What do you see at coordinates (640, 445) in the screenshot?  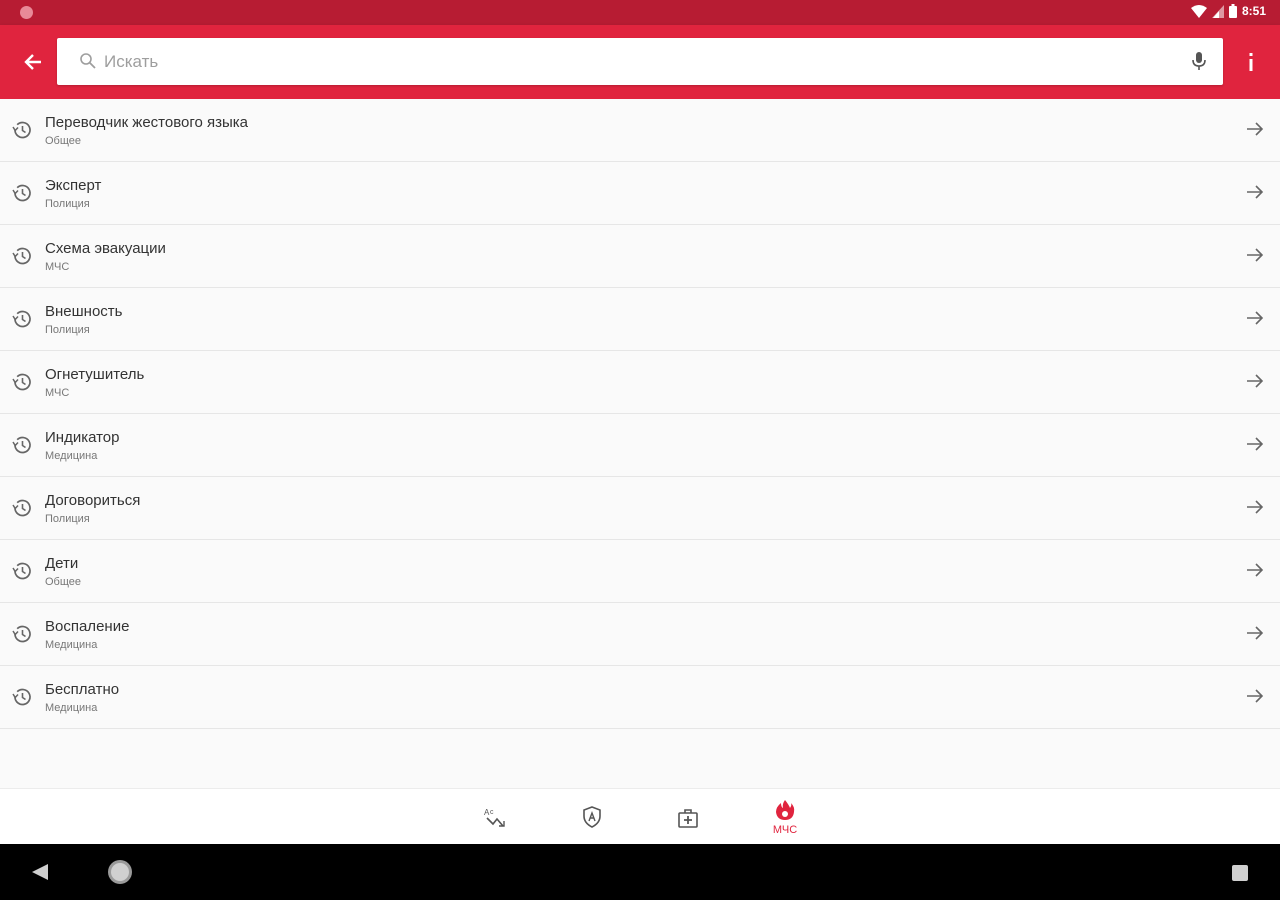 I see `history-row: Индикатор Медицина` at bounding box center [640, 445].